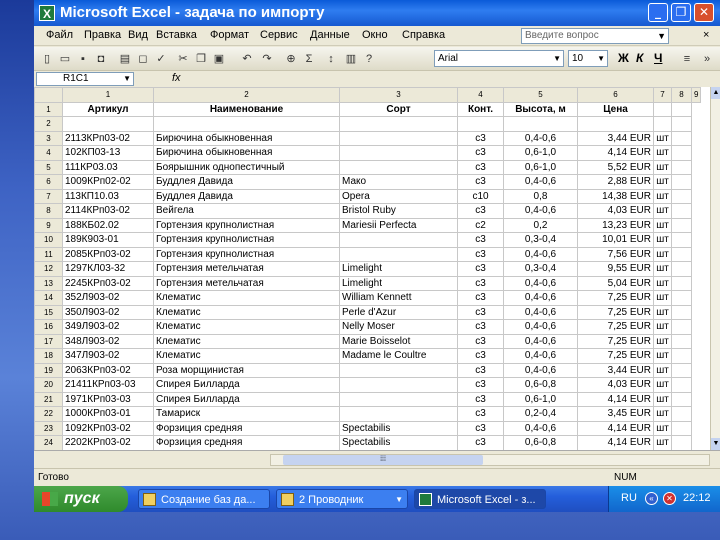 This screenshot has width=720, height=540. Describe the element at coordinates (480, 109) in the screenshot. I see `header-cell: Конт.` at that location.